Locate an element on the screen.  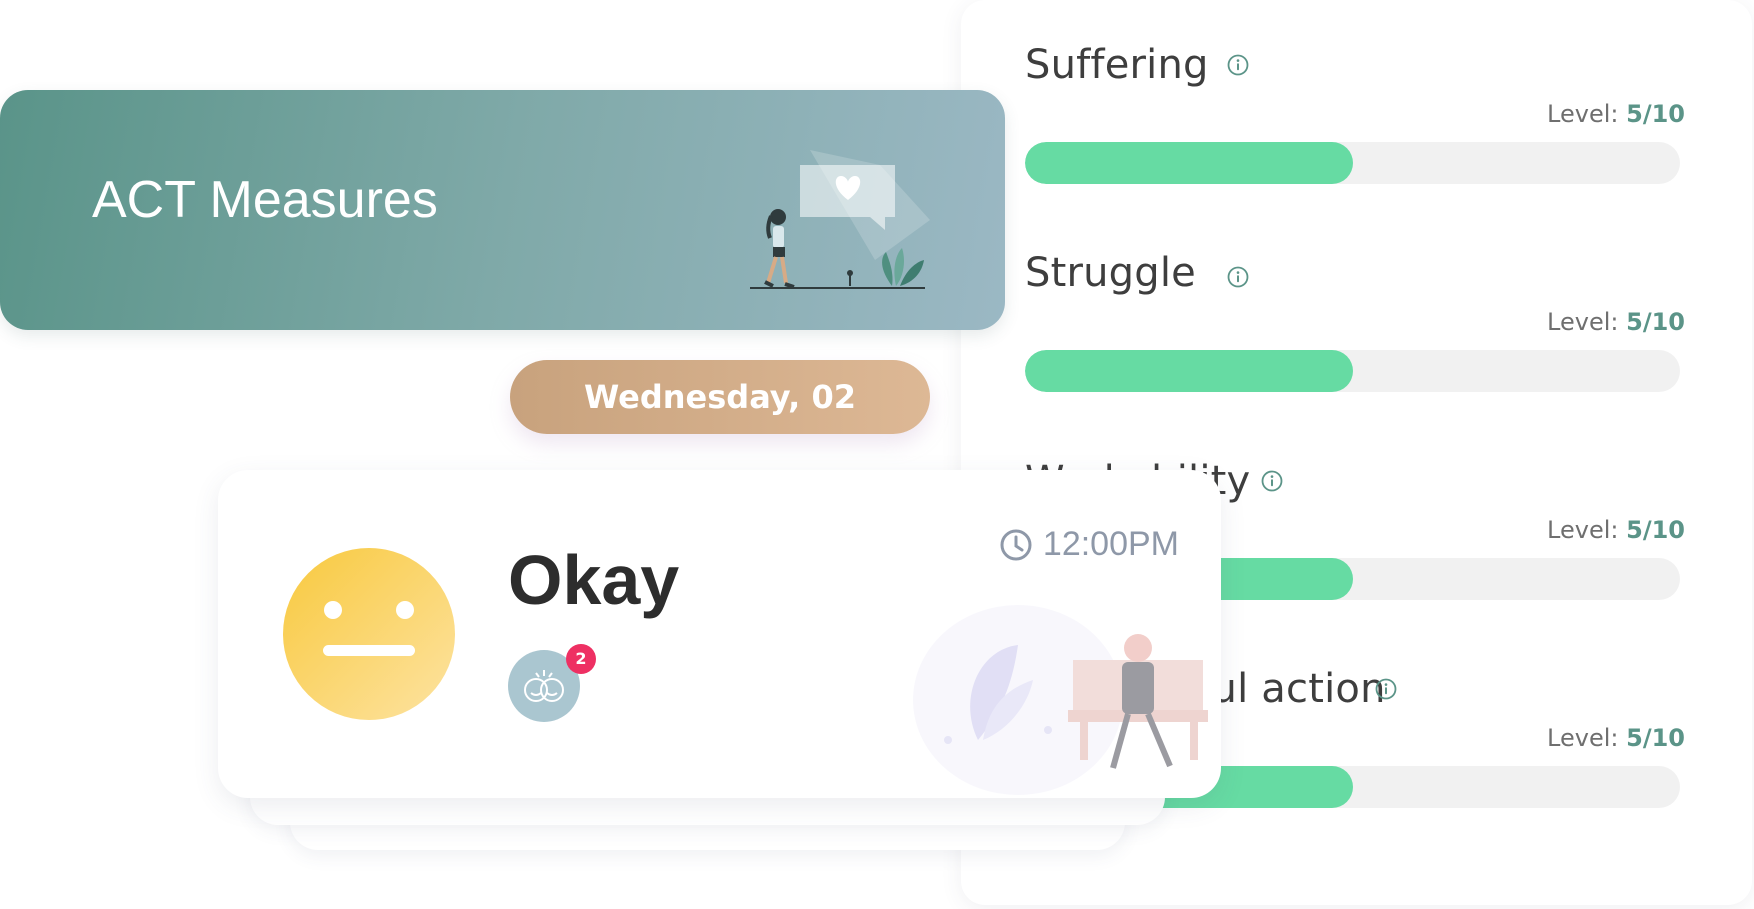
neutral-face-icon is located at coordinates (369, 634).